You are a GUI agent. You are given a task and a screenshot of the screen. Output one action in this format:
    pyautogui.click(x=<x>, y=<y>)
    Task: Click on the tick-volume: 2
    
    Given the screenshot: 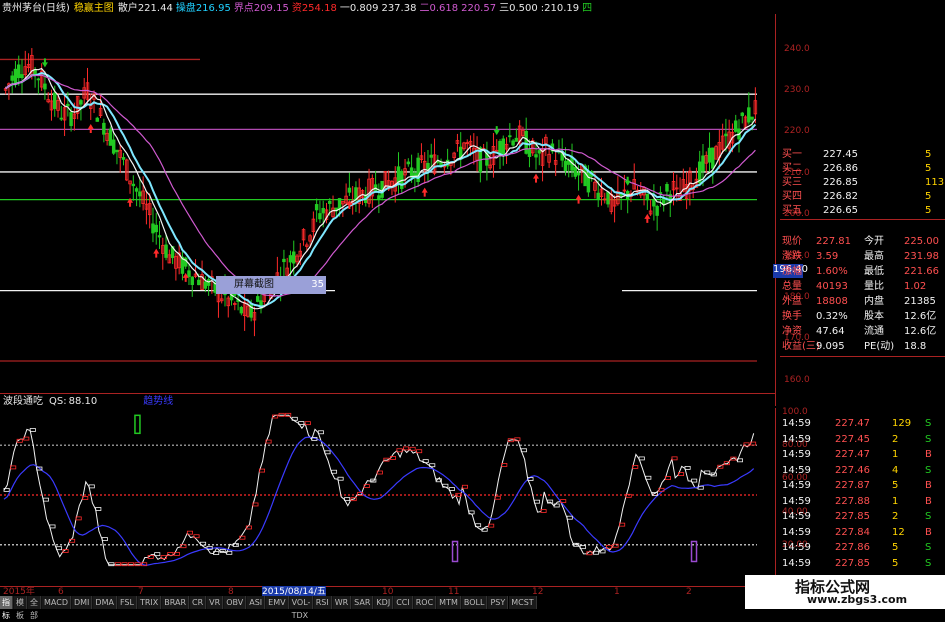 What is the action you would take?
    pyautogui.click(x=895, y=516)
    